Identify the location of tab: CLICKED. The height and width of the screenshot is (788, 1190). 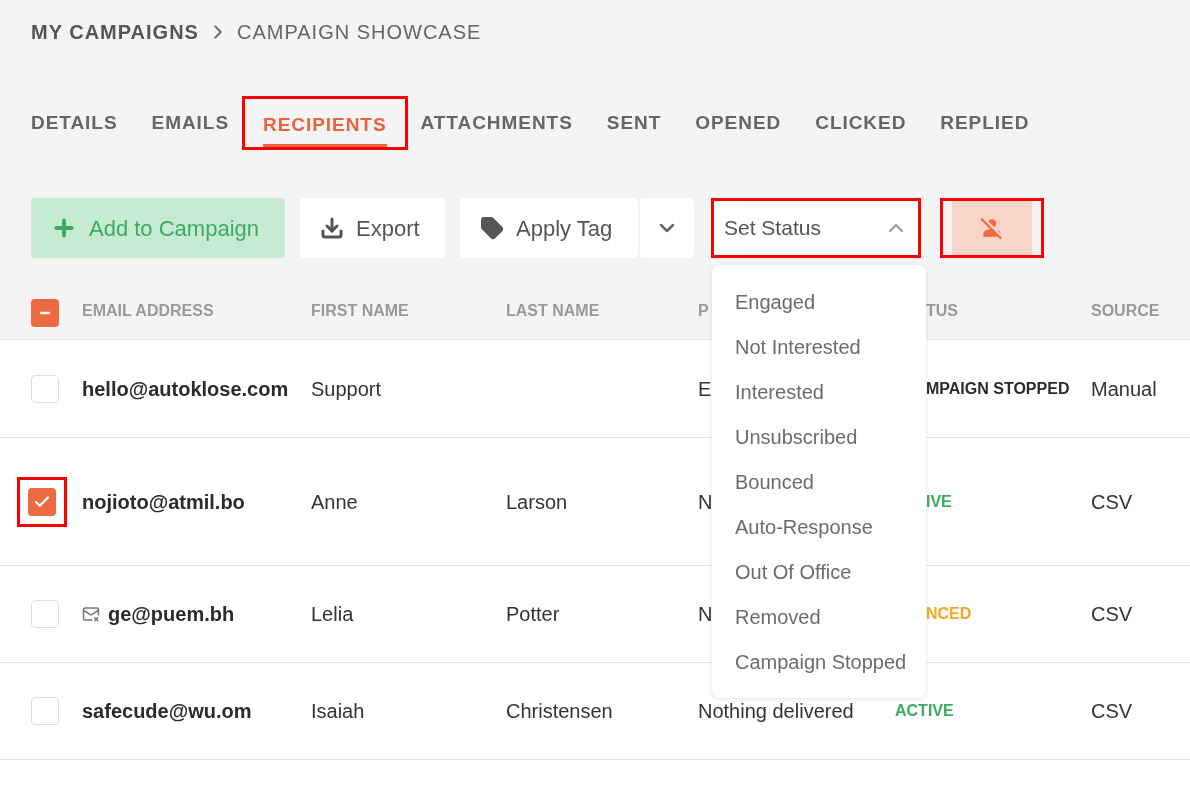
(861, 123).